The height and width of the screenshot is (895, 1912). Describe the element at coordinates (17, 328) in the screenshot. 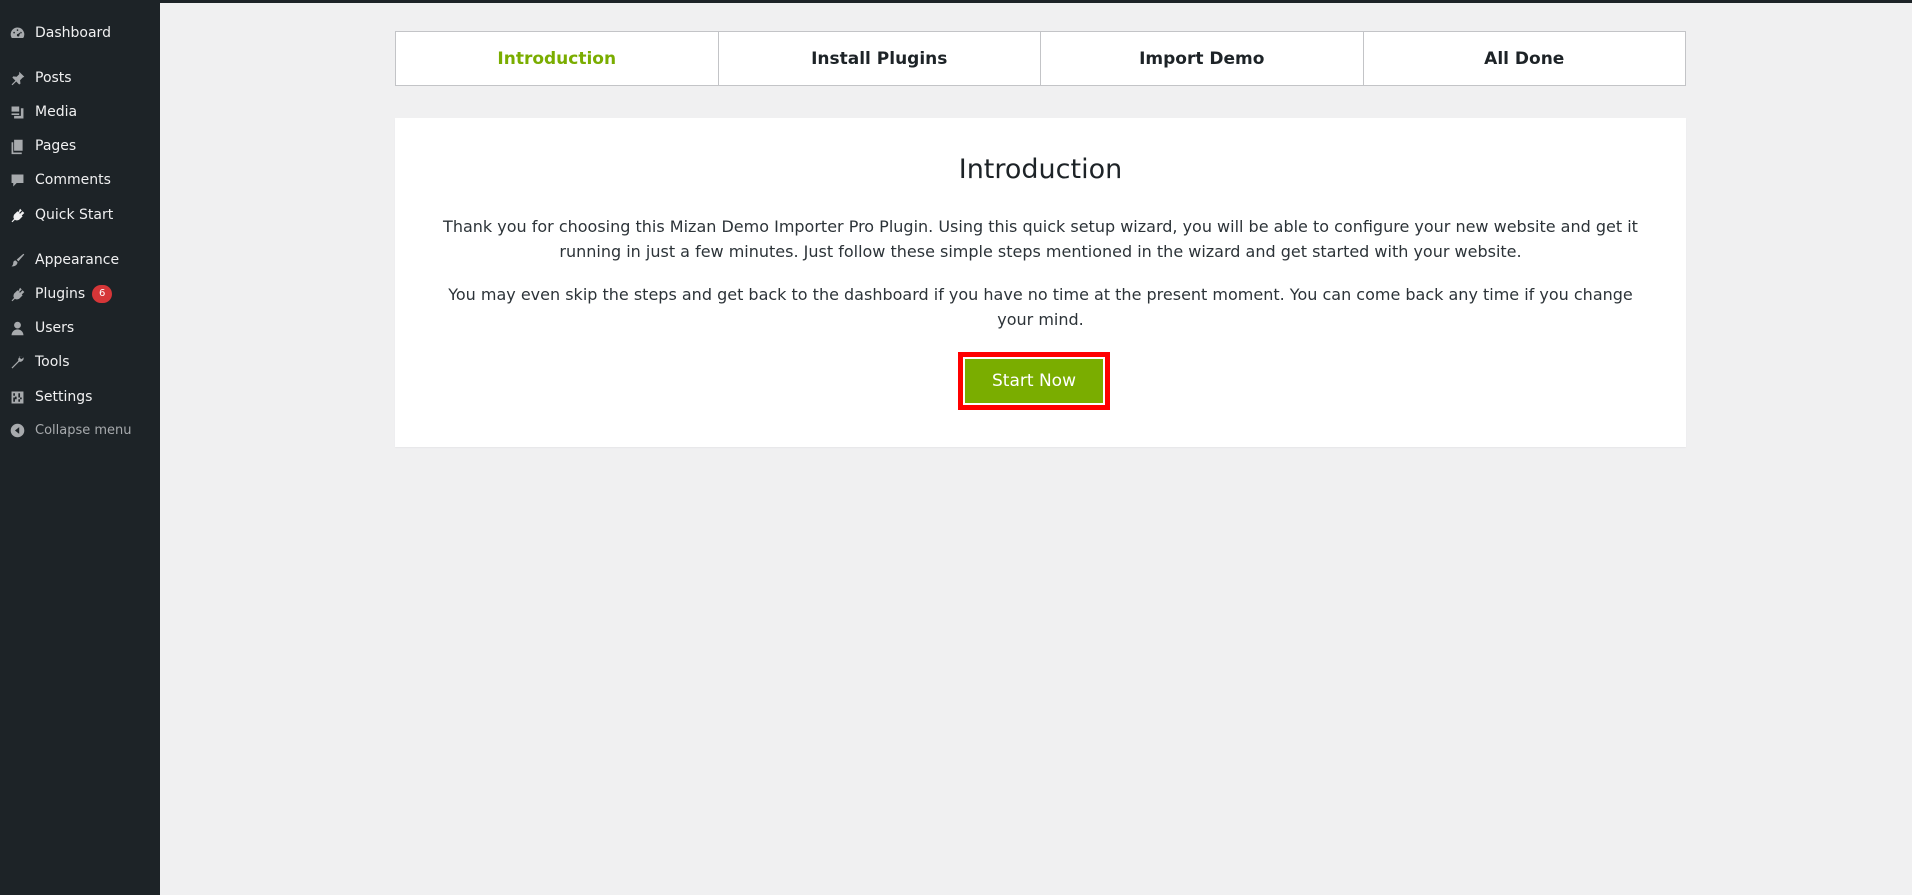

I see `user-icon` at that location.